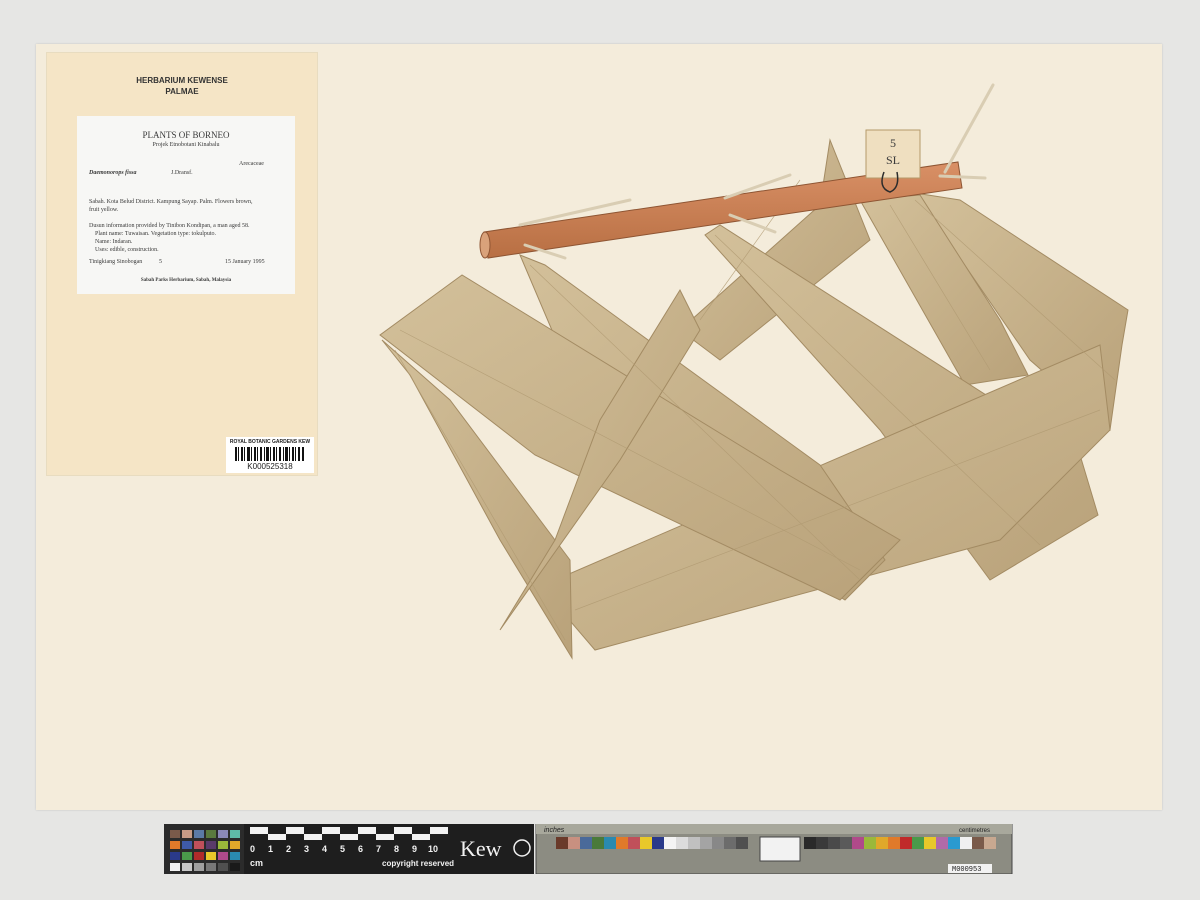  I want to click on colorcard-id: M000953, so click(966, 870).